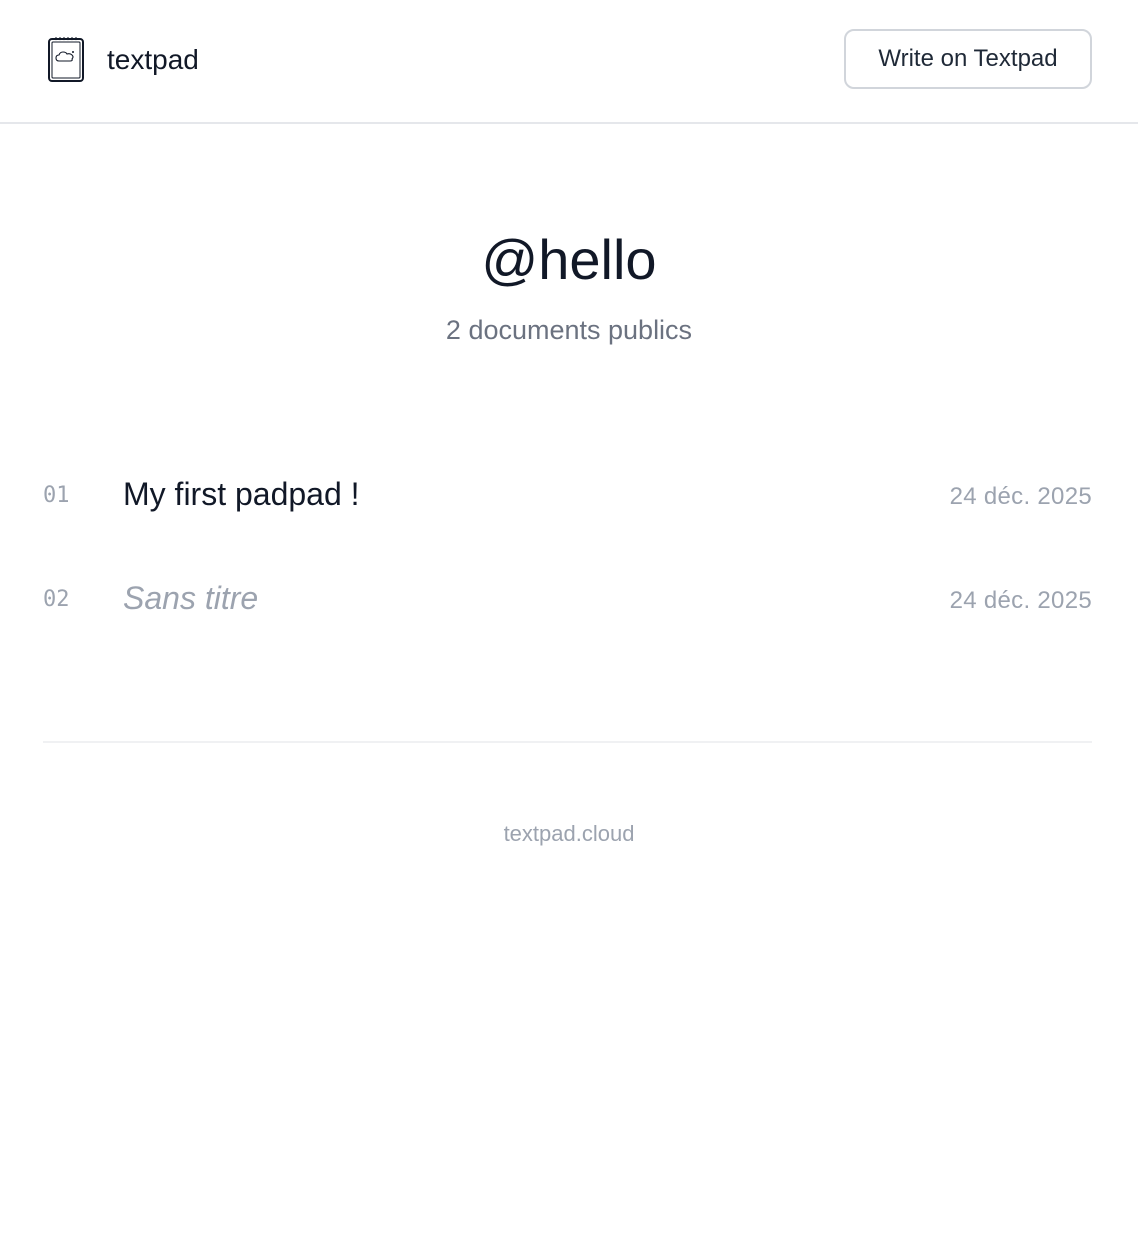 This screenshot has width=1138, height=1236. I want to click on document-row: 02 Sans titre 24 déc. 2025, so click(567, 598).